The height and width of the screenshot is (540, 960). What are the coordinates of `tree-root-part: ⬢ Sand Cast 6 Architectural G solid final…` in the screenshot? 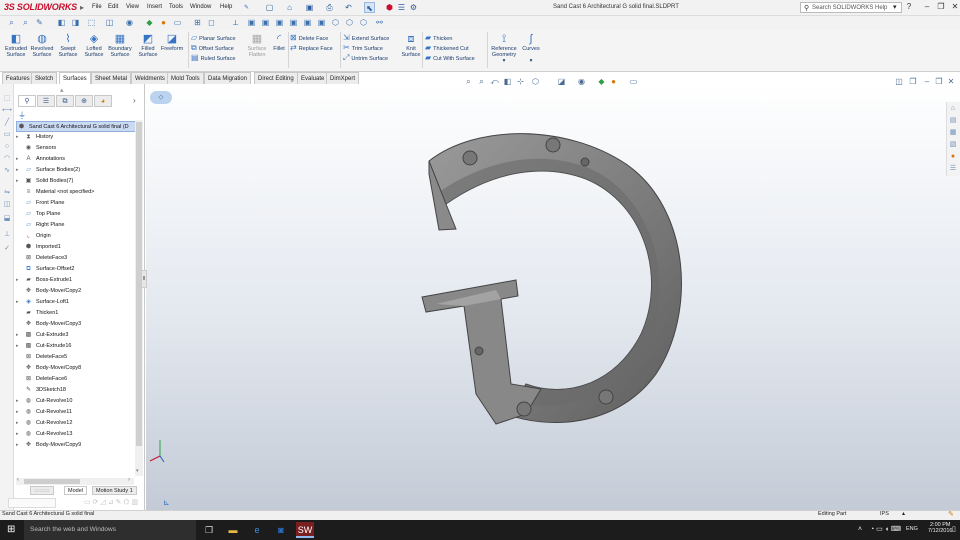 It's located at (76, 126).